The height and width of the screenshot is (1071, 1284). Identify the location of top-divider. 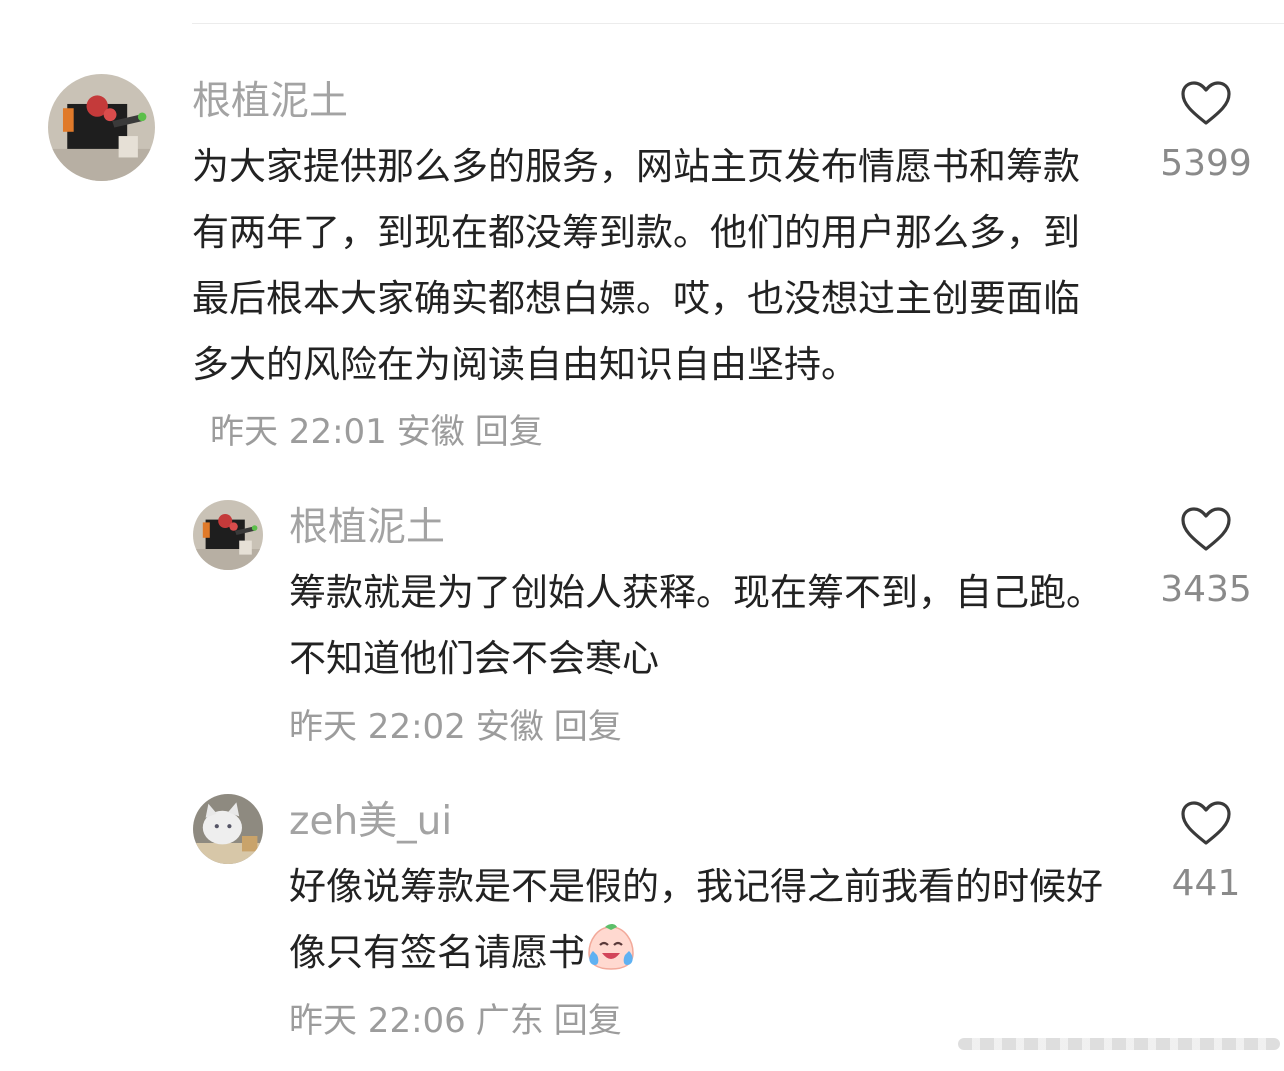
(738, 23).